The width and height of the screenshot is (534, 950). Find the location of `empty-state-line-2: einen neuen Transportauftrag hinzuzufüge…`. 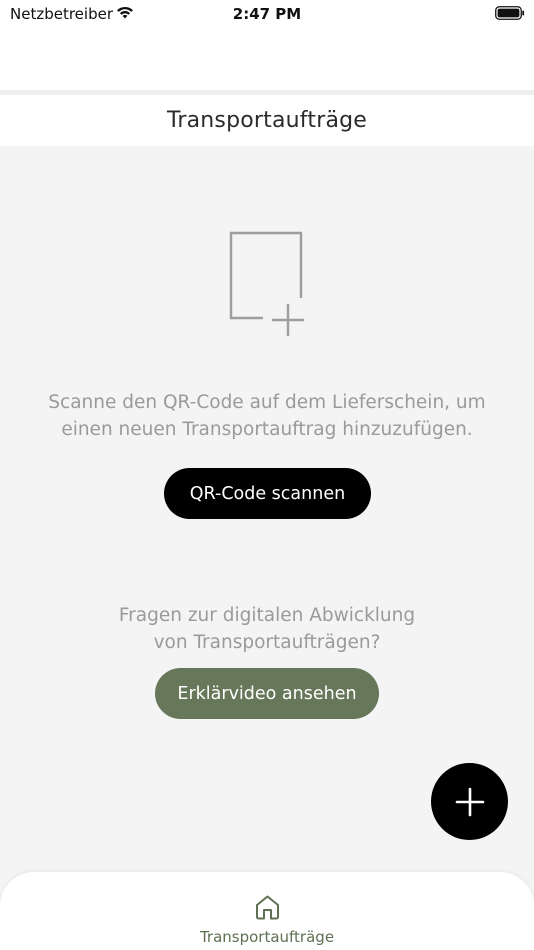

empty-state-line-2: einen neuen Transportauftrag hinzuzufüge… is located at coordinates (267, 429).